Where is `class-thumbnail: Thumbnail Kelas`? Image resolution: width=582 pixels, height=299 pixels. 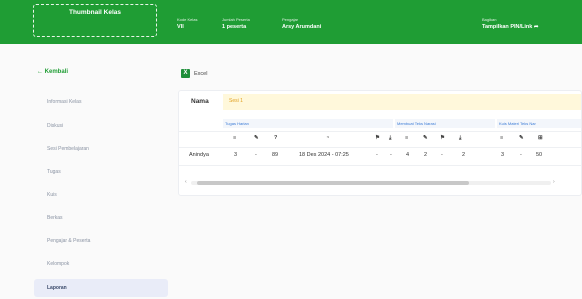 class-thumbnail: Thumbnail Kelas is located at coordinates (95, 20).